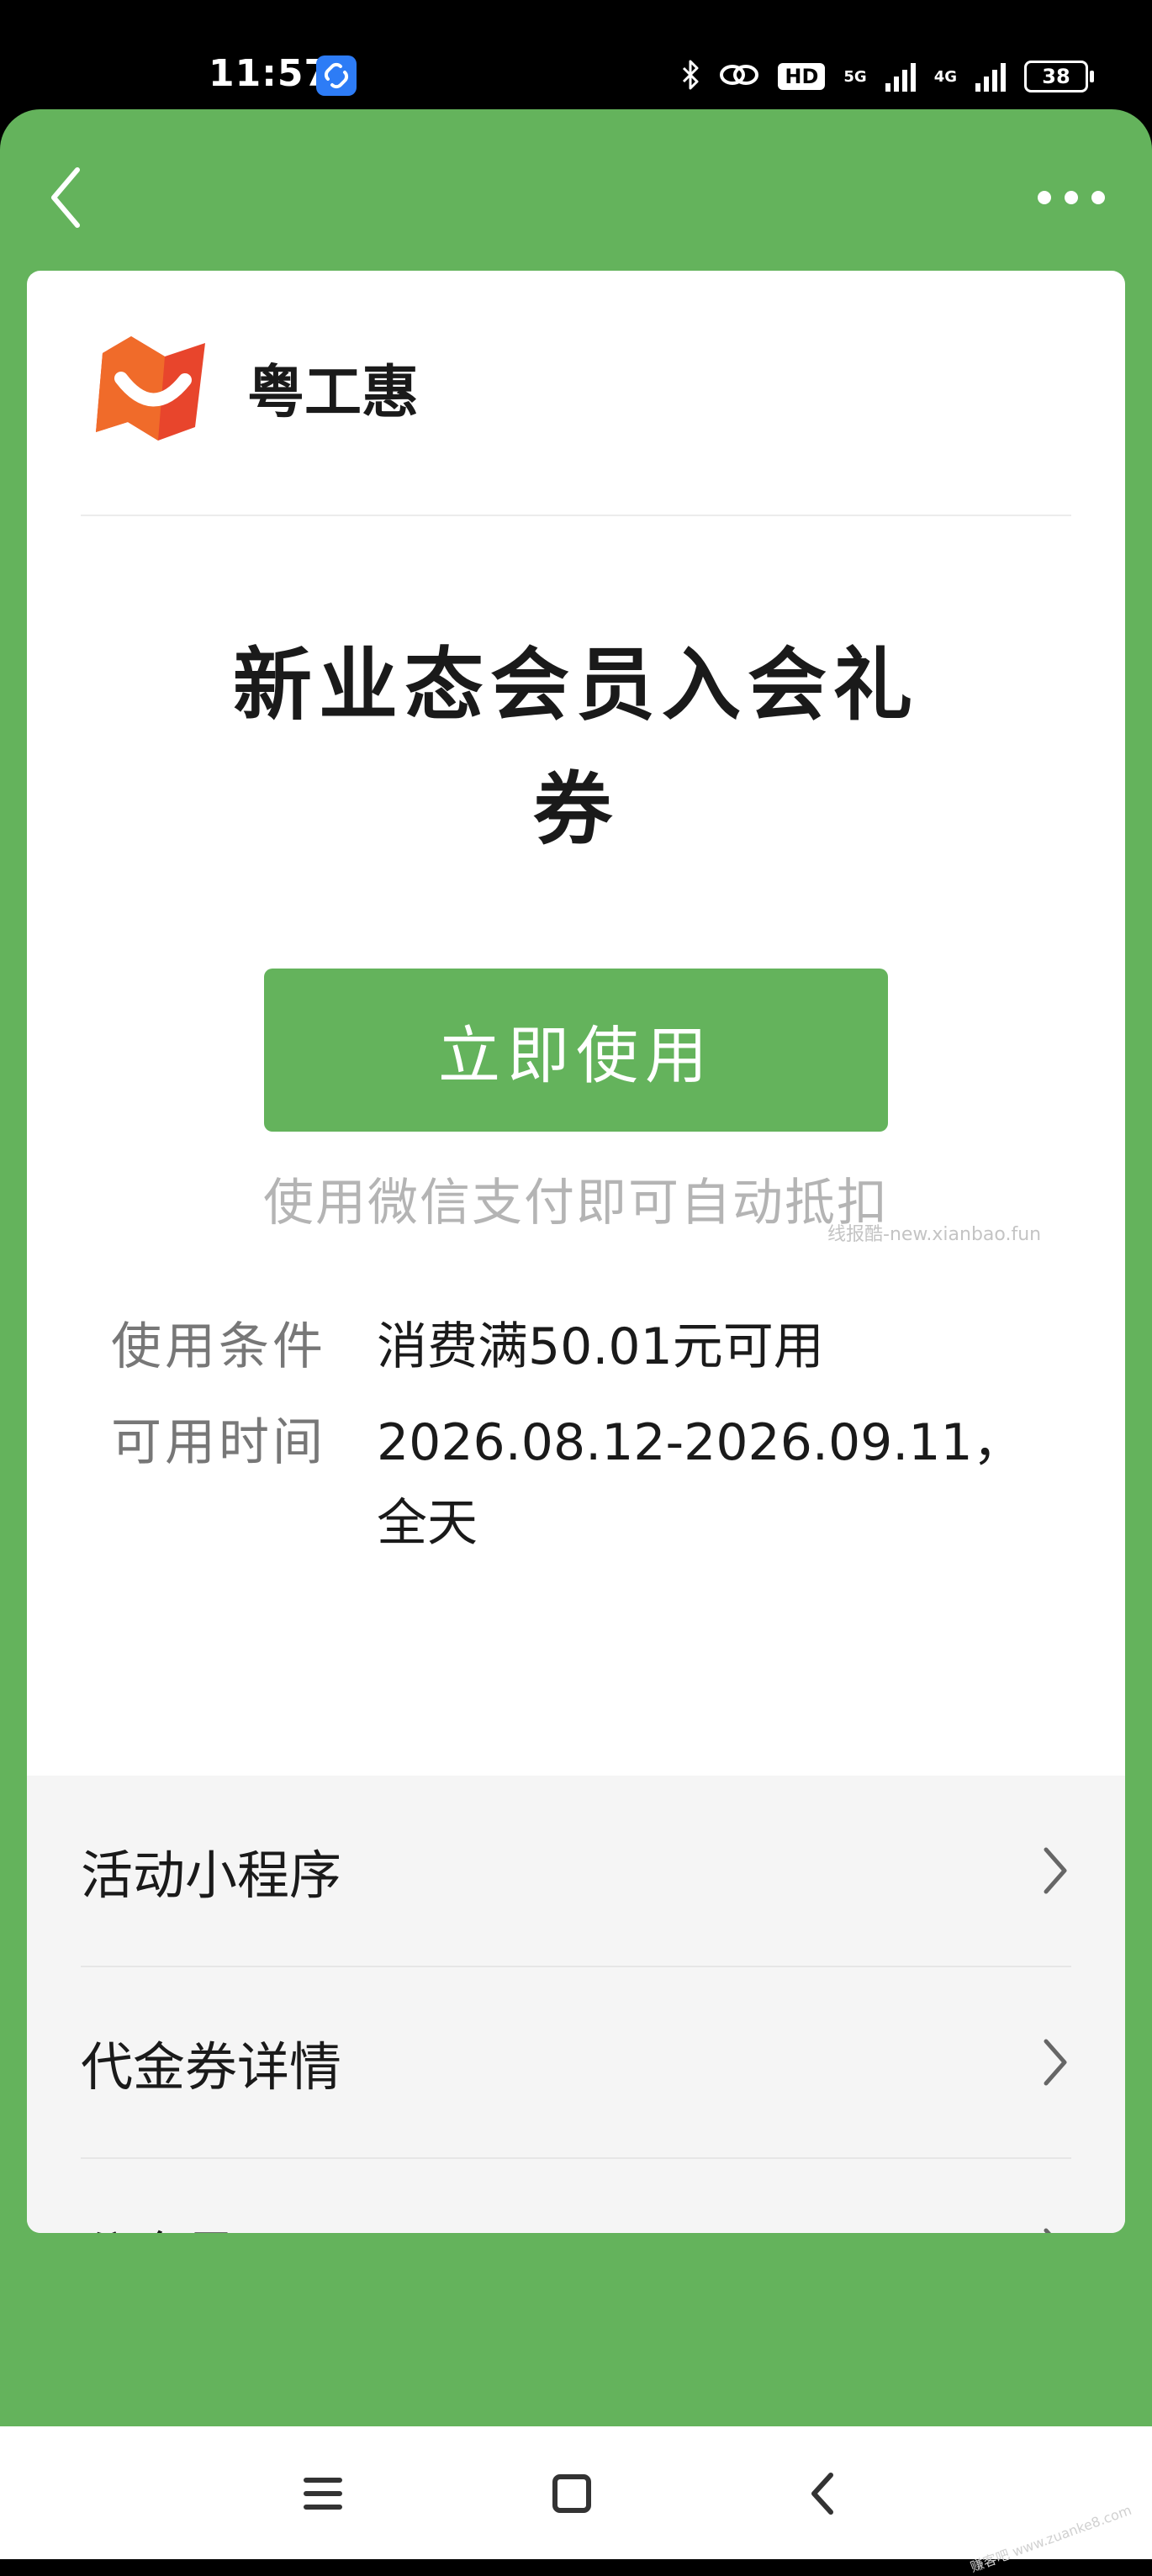 This screenshot has width=1152, height=2576. What do you see at coordinates (150, 388) in the screenshot?
I see `gonghui-logo-icon` at bounding box center [150, 388].